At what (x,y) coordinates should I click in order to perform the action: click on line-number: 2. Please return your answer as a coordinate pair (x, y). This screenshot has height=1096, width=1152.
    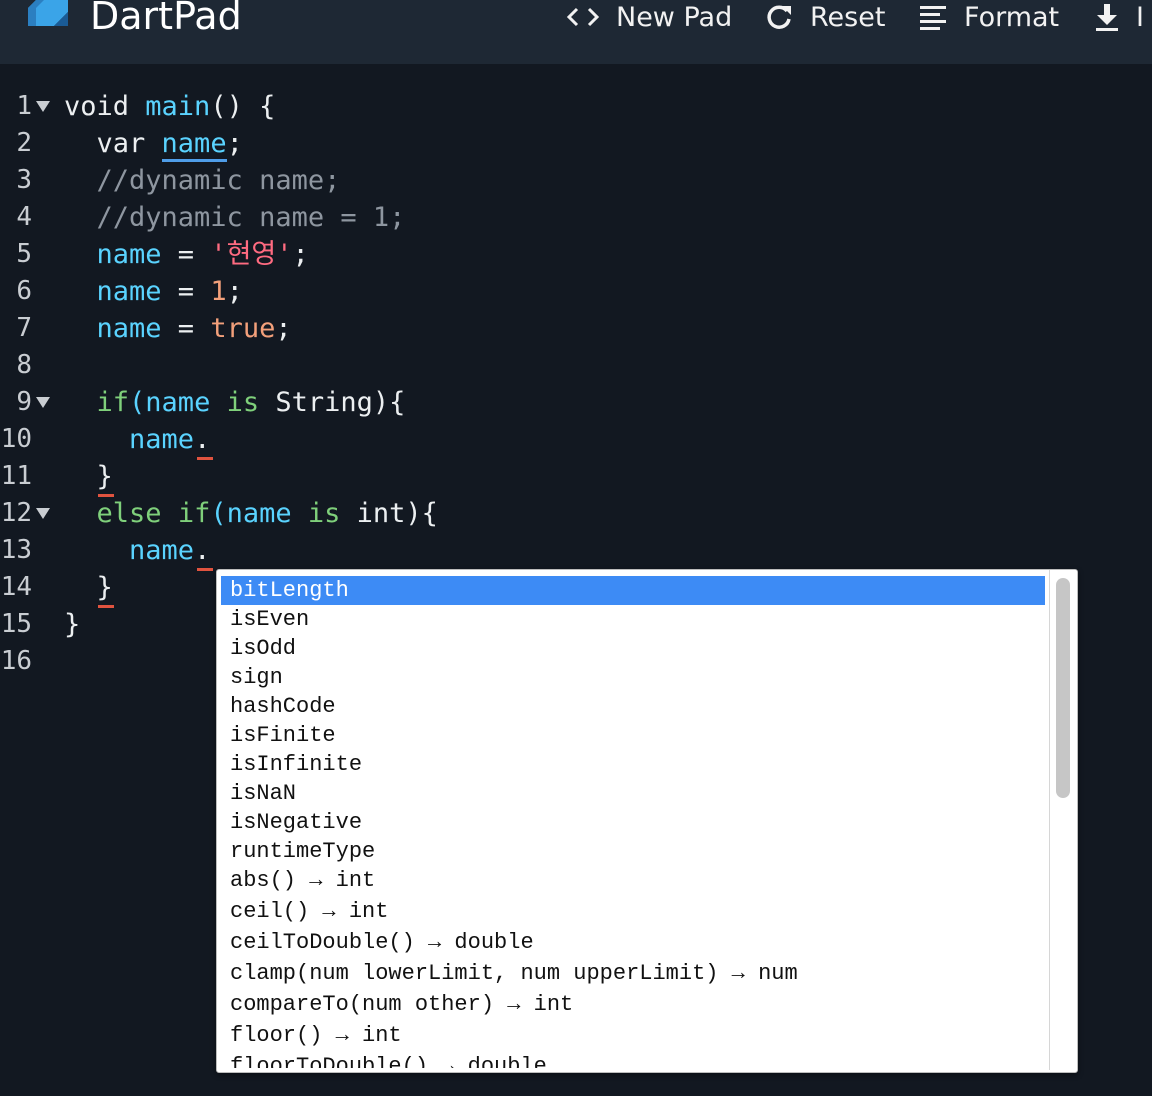
    Looking at the image, I should click on (24, 143).